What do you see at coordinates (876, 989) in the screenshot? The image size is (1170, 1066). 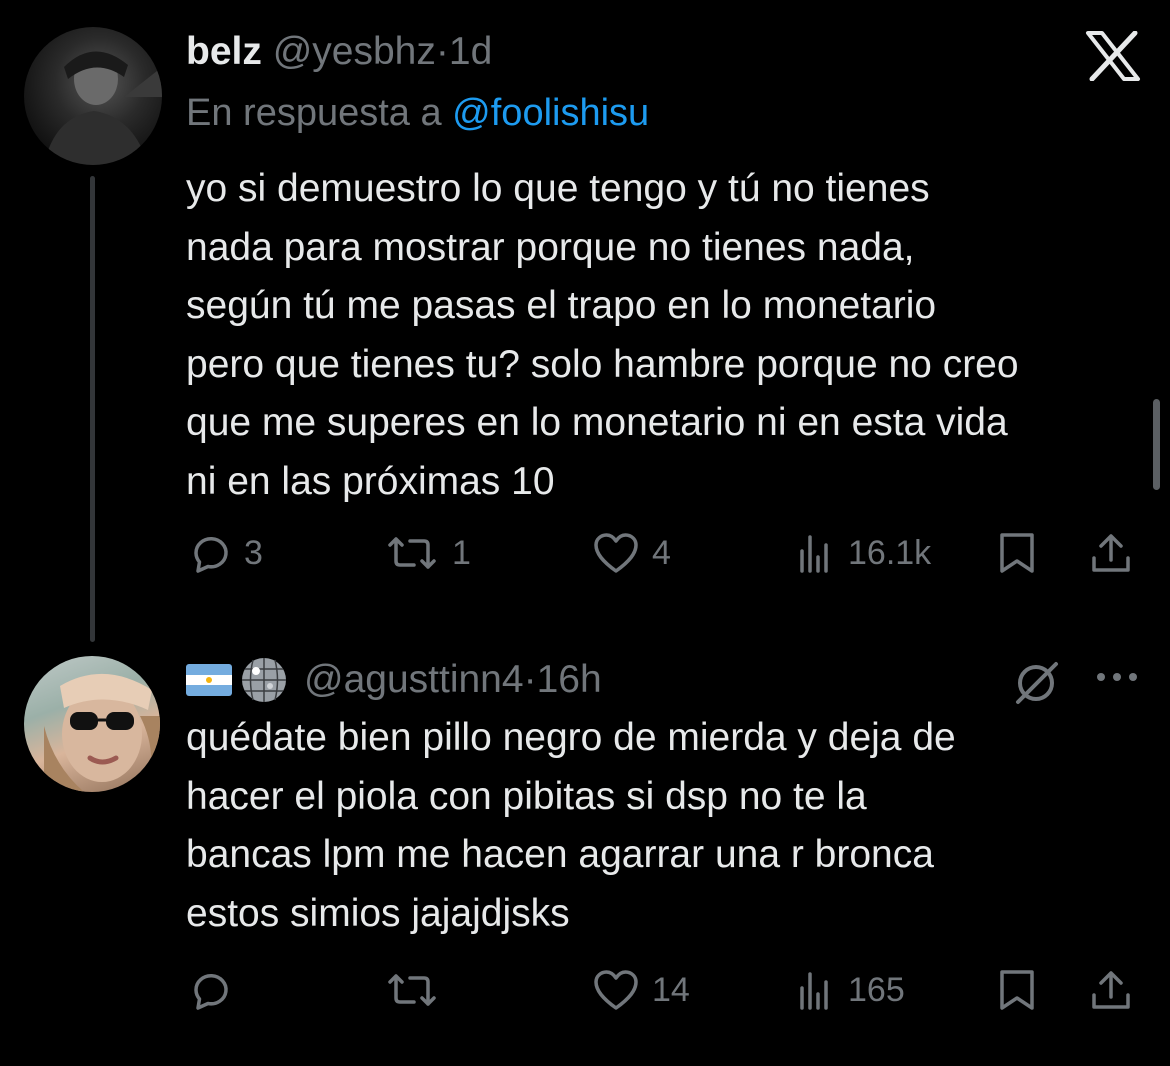 I see `view-count: 165` at bounding box center [876, 989].